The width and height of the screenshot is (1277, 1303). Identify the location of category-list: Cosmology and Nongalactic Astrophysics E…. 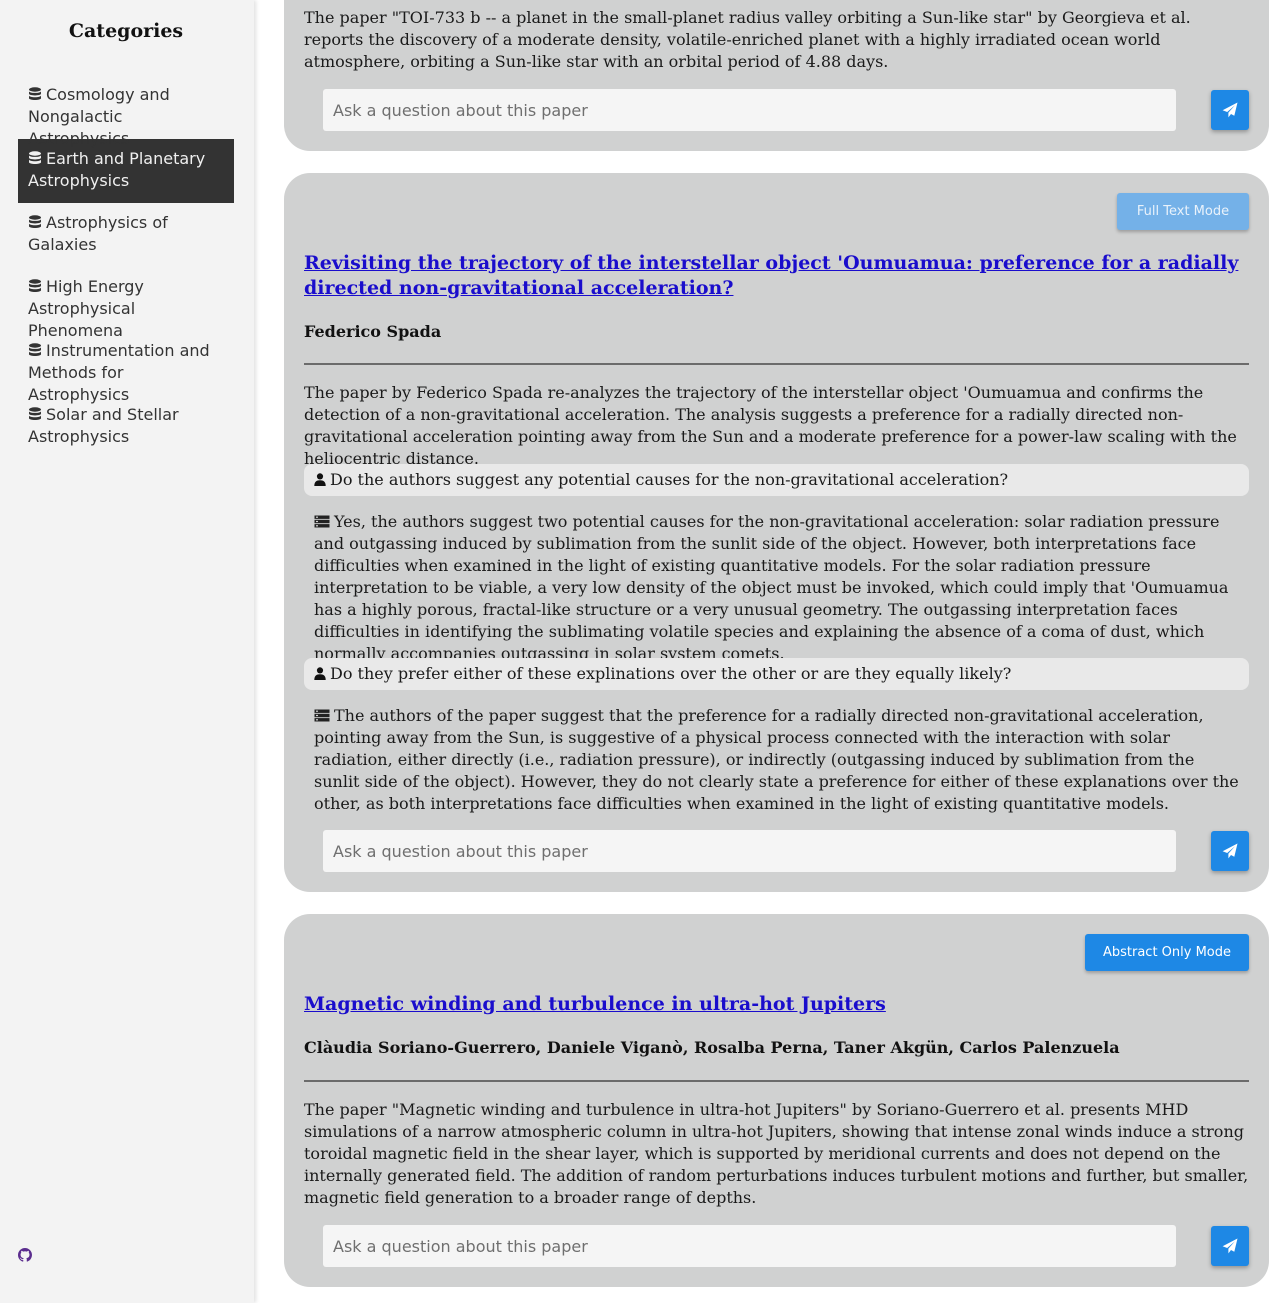
(126, 267).